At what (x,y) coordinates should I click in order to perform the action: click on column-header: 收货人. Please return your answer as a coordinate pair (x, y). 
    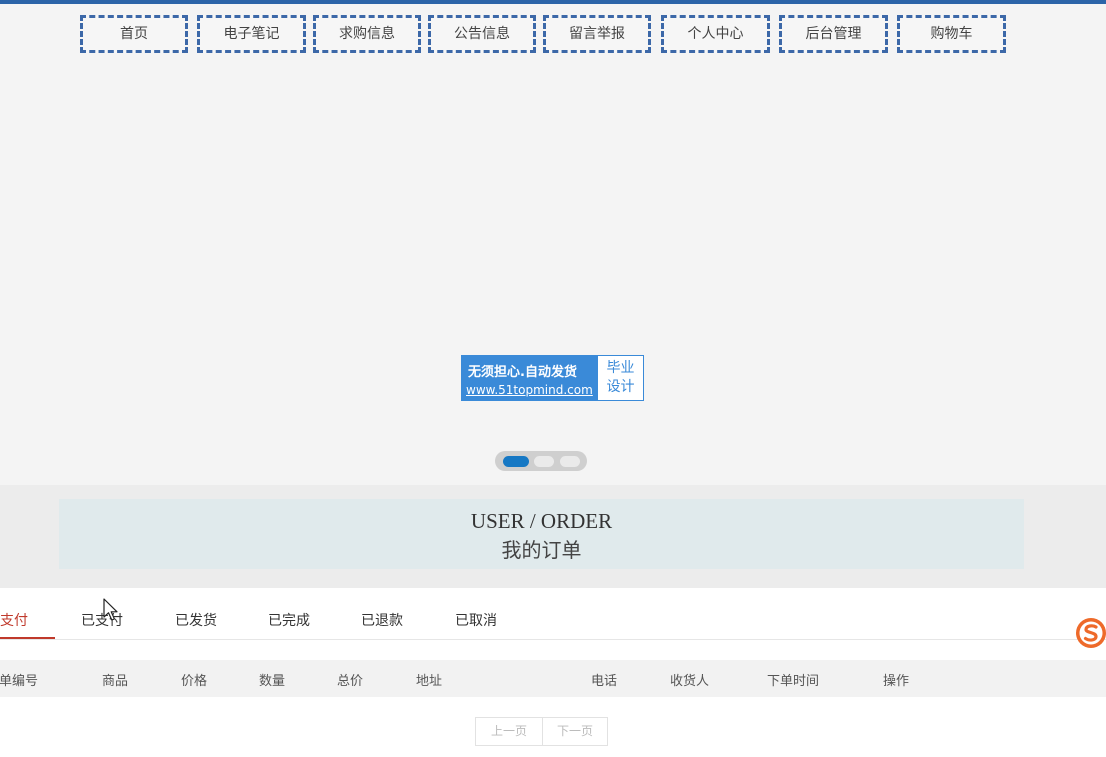
    Looking at the image, I should click on (690, 681).